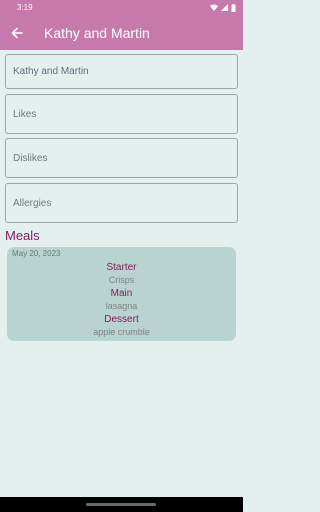 The image size is (320, 512). I want to click on signal-icon, so click(224, 7).